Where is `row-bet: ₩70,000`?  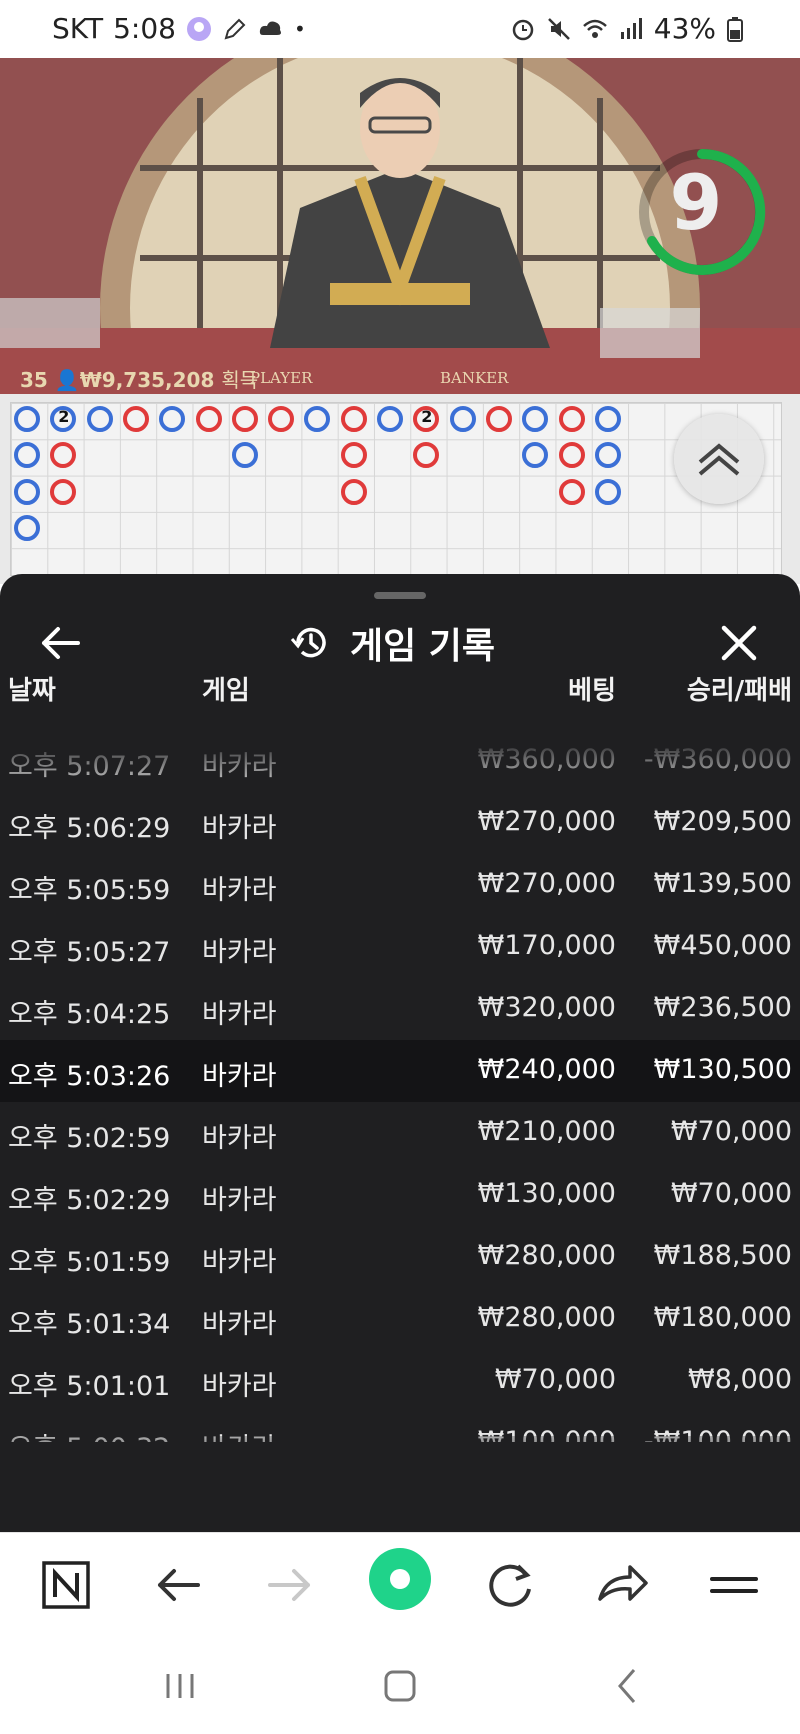 row-bet: ₩70,000 is located at coordinates (555, 1379).